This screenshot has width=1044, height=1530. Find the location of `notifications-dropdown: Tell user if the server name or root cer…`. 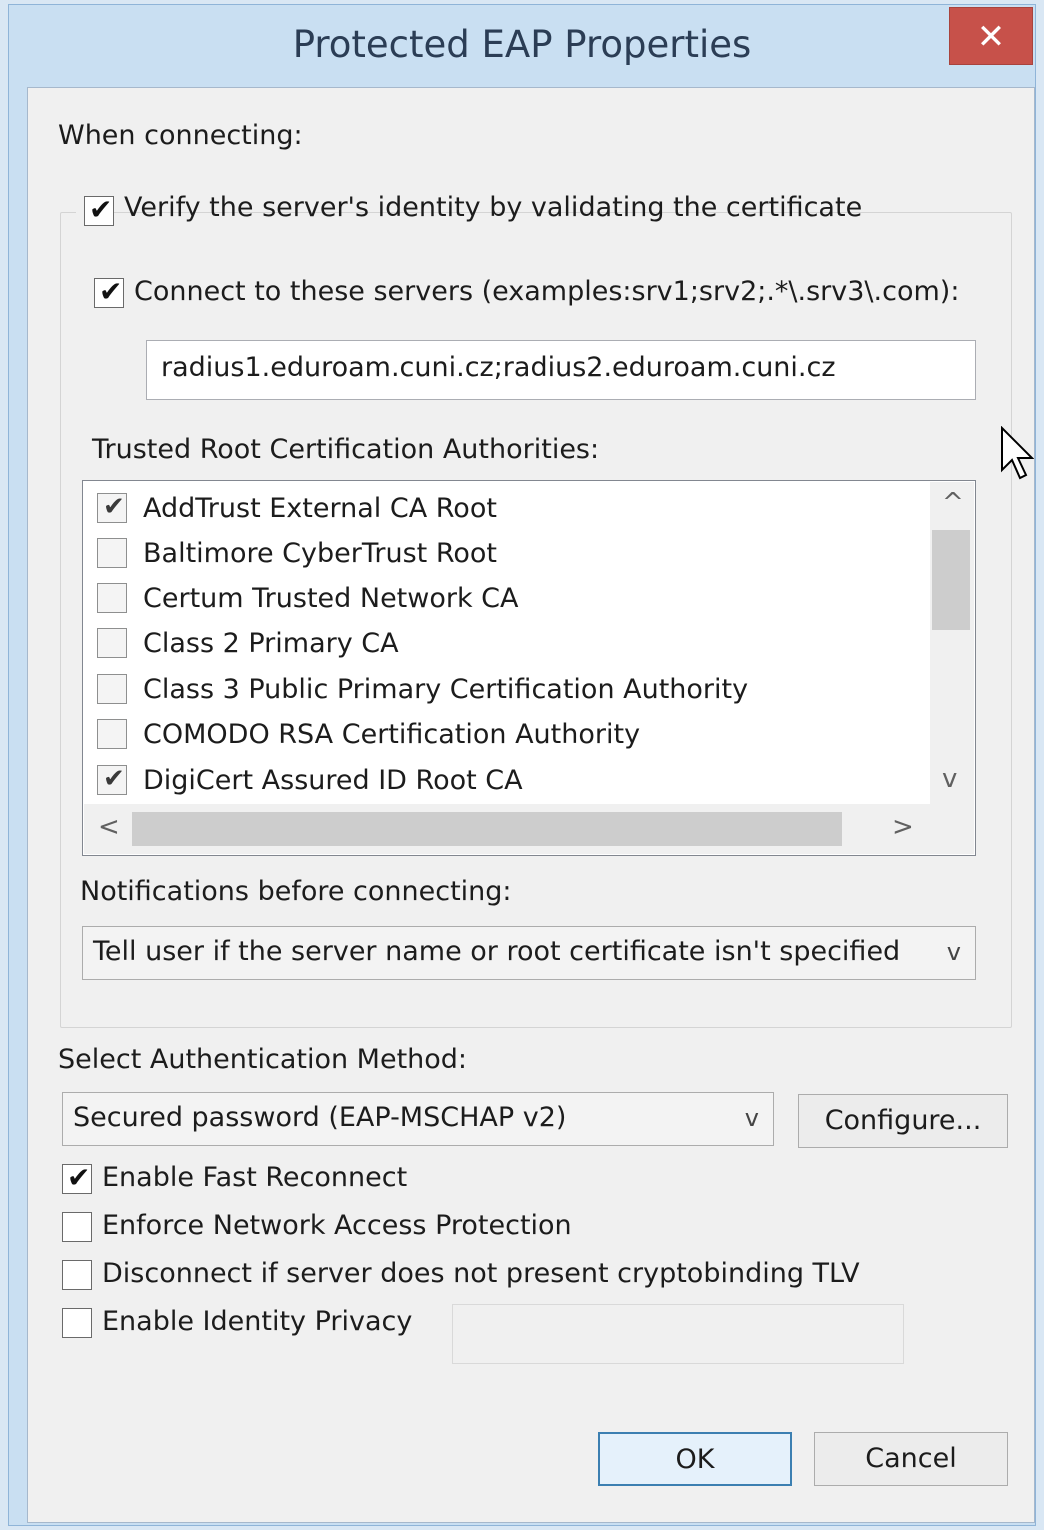

notifications-dropdown: Tell user if the server name or root cer… is located at coordinates (529, 953).